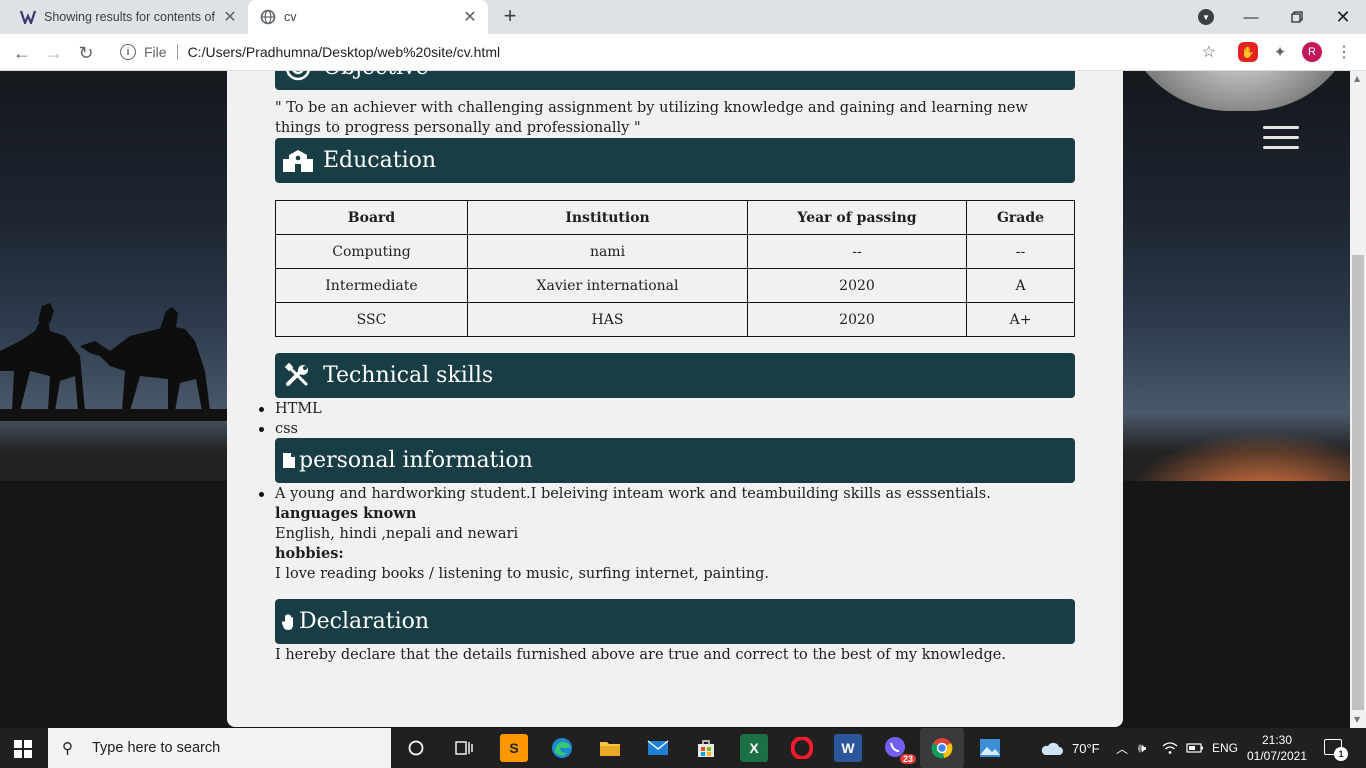 The width and height of the screenshot is (1366, 768). What do you see at coordinates (1170, 748) in the screenshot?
I see `wifi-icon` at bounding box center [1170, 748].